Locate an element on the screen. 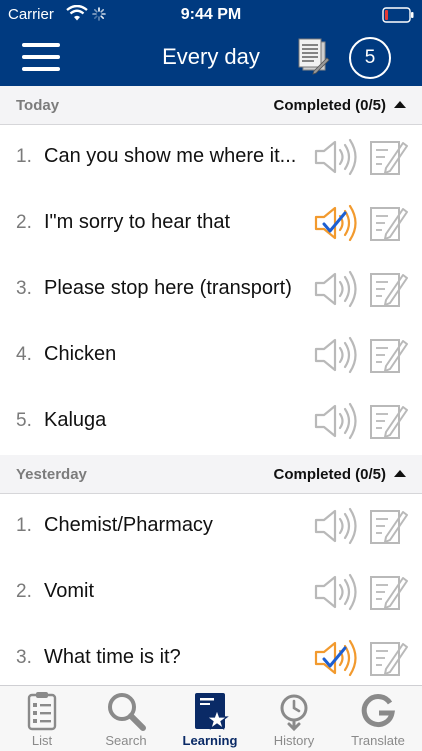  clipboard-list-icon is located at coordinates (42, 711).